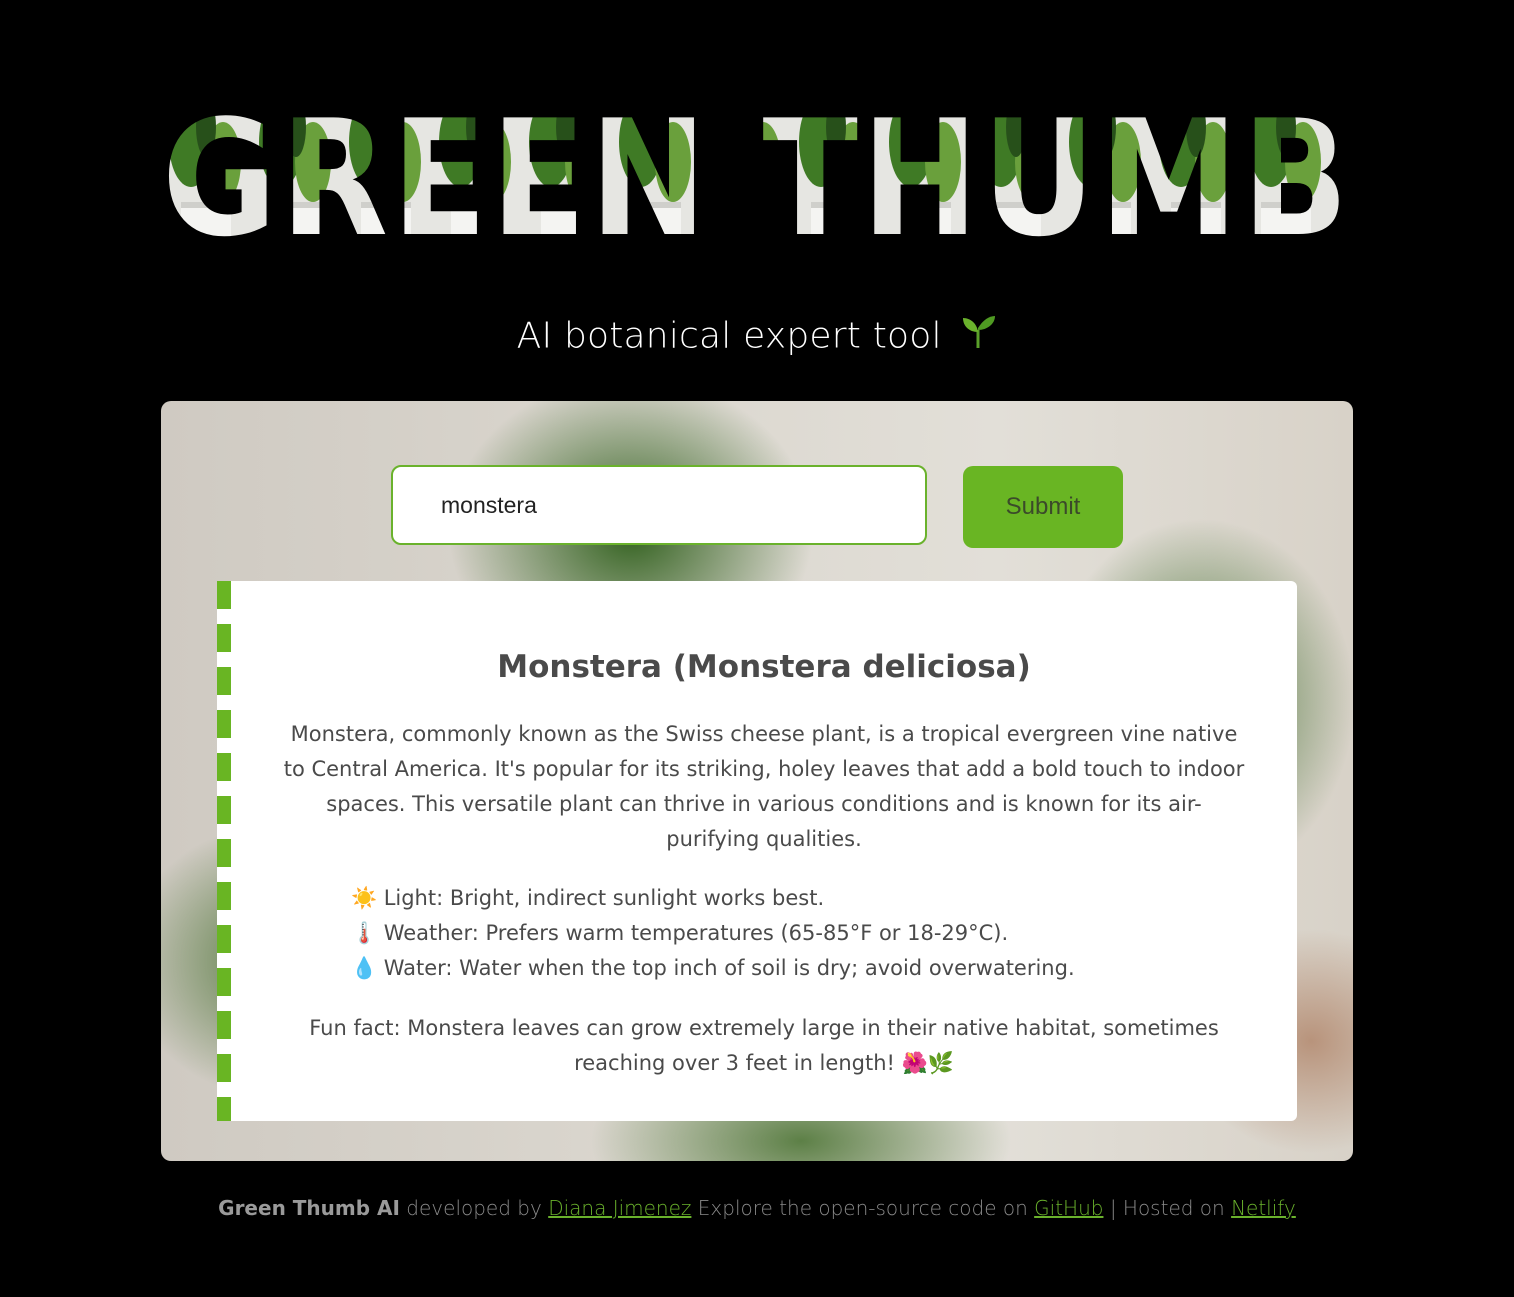  Describe the element at coordinates (619, 1208) in the screenshot. I see `author-link: Diana Jimenez` at that location.